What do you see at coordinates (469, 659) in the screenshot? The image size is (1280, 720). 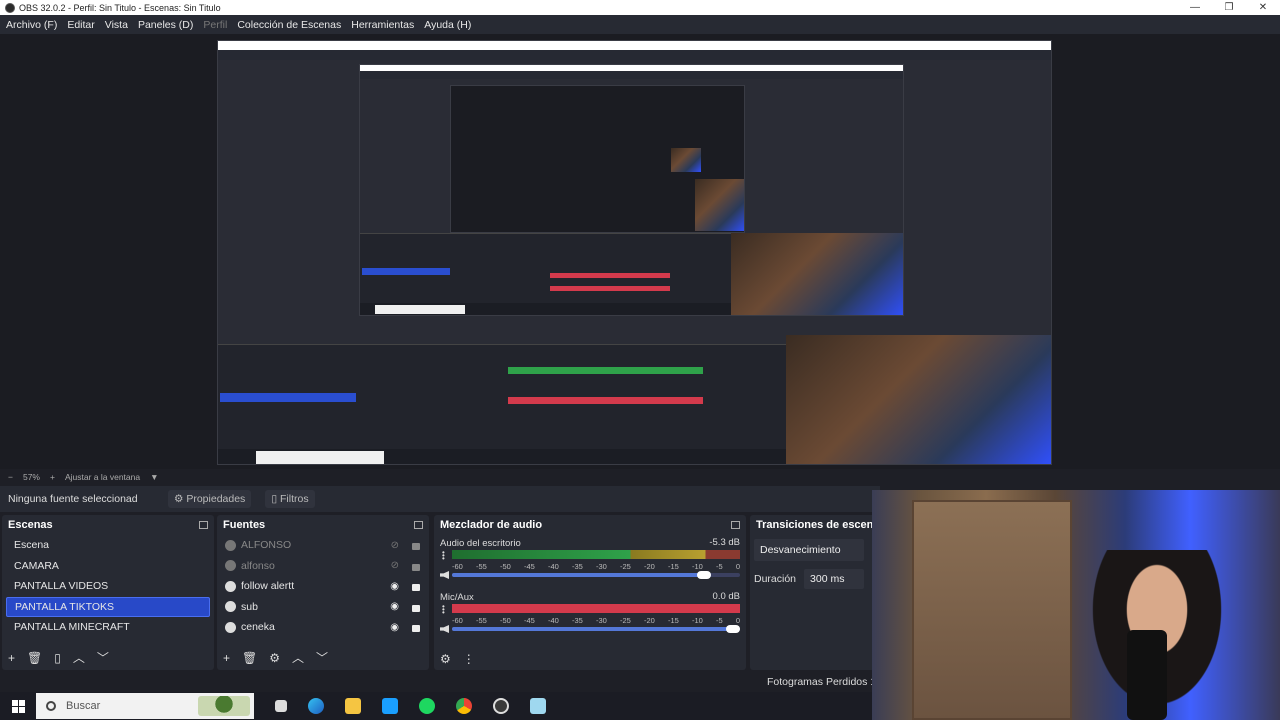 I see `more-options-icon: ⋮` at bounding box center [469, 659].